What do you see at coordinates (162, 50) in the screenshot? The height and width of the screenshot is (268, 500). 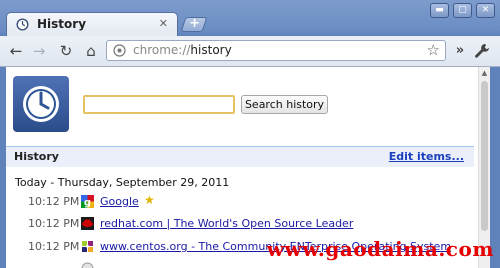 I see `url-scheme: chrome://` at bounding box center [162, 50].